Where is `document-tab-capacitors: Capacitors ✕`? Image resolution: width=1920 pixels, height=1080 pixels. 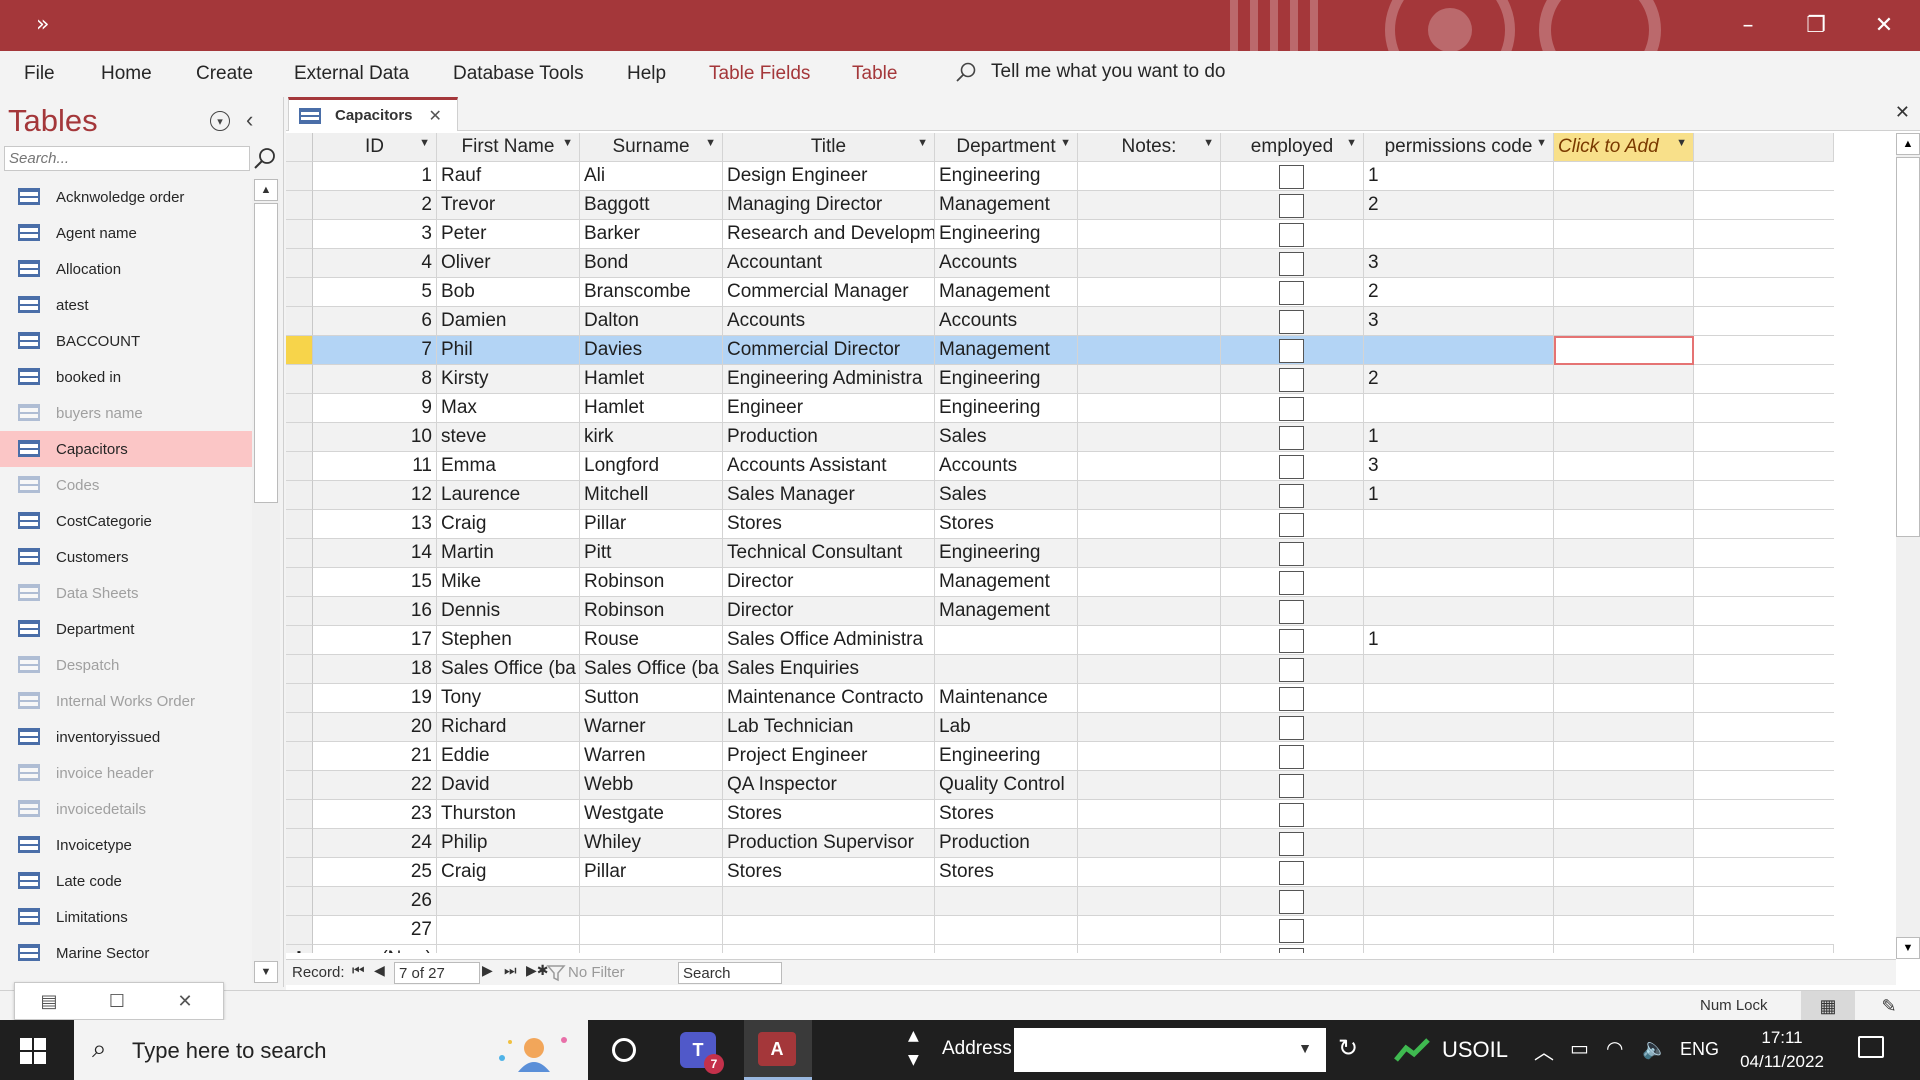
document-tab-capacitors: Capacitors ✕ is located at coordinates (373, 114).